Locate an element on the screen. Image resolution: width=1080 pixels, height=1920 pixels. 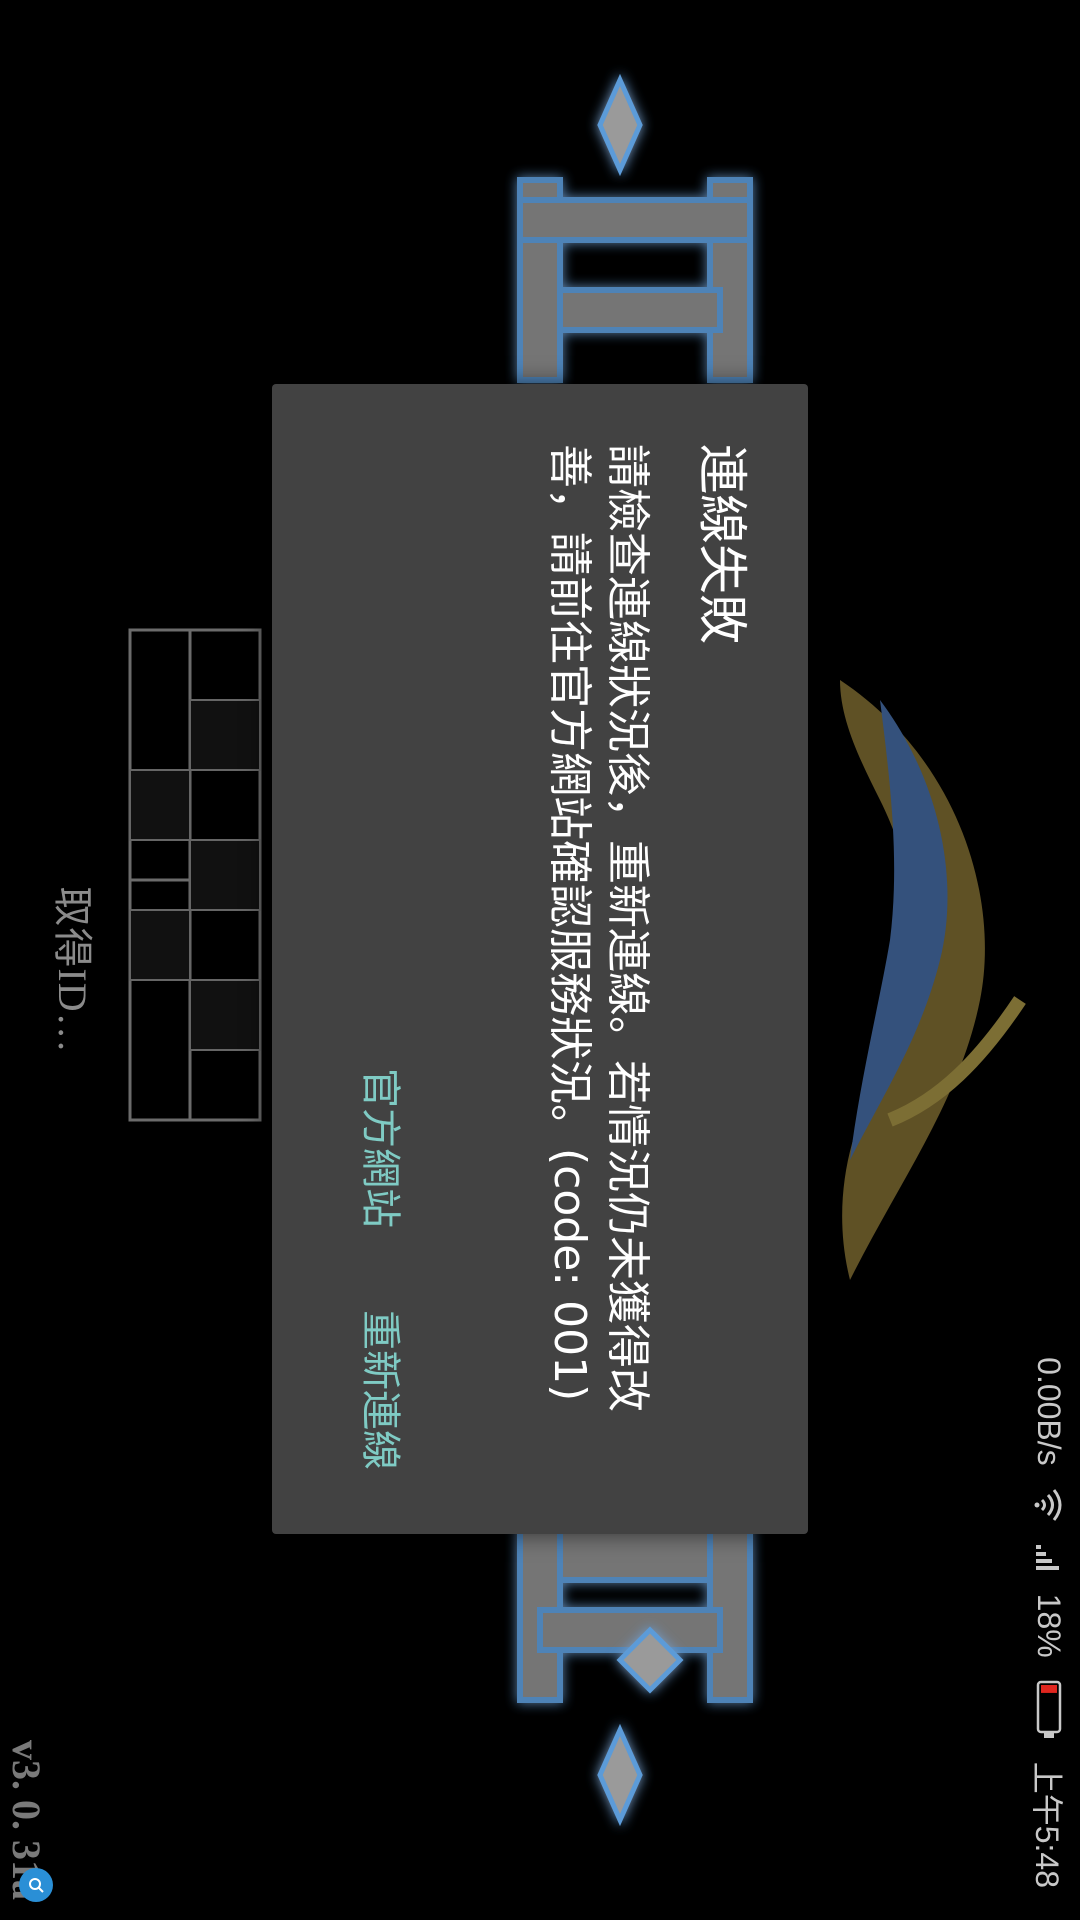
battery-icon is located at coordinates (1049, 1710).